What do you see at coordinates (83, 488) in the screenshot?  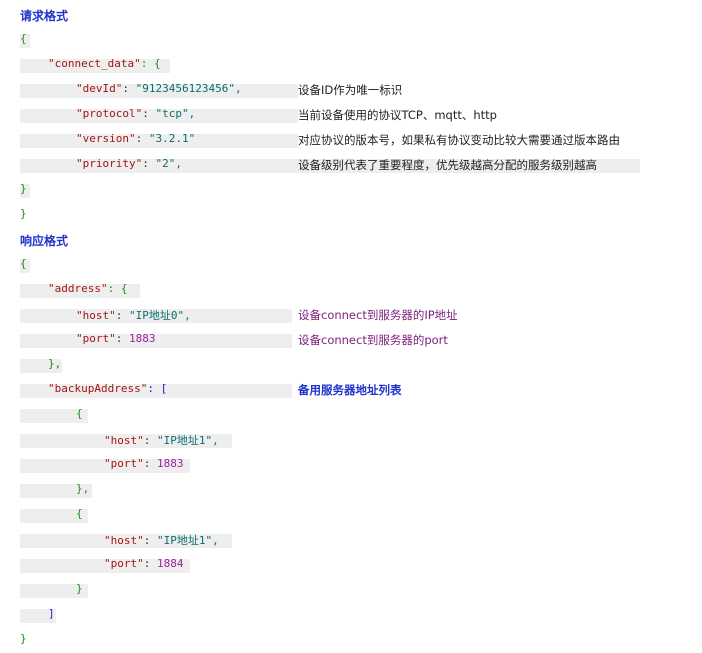 I see `backup-entry-close: },` at bounding box center [83, 488].